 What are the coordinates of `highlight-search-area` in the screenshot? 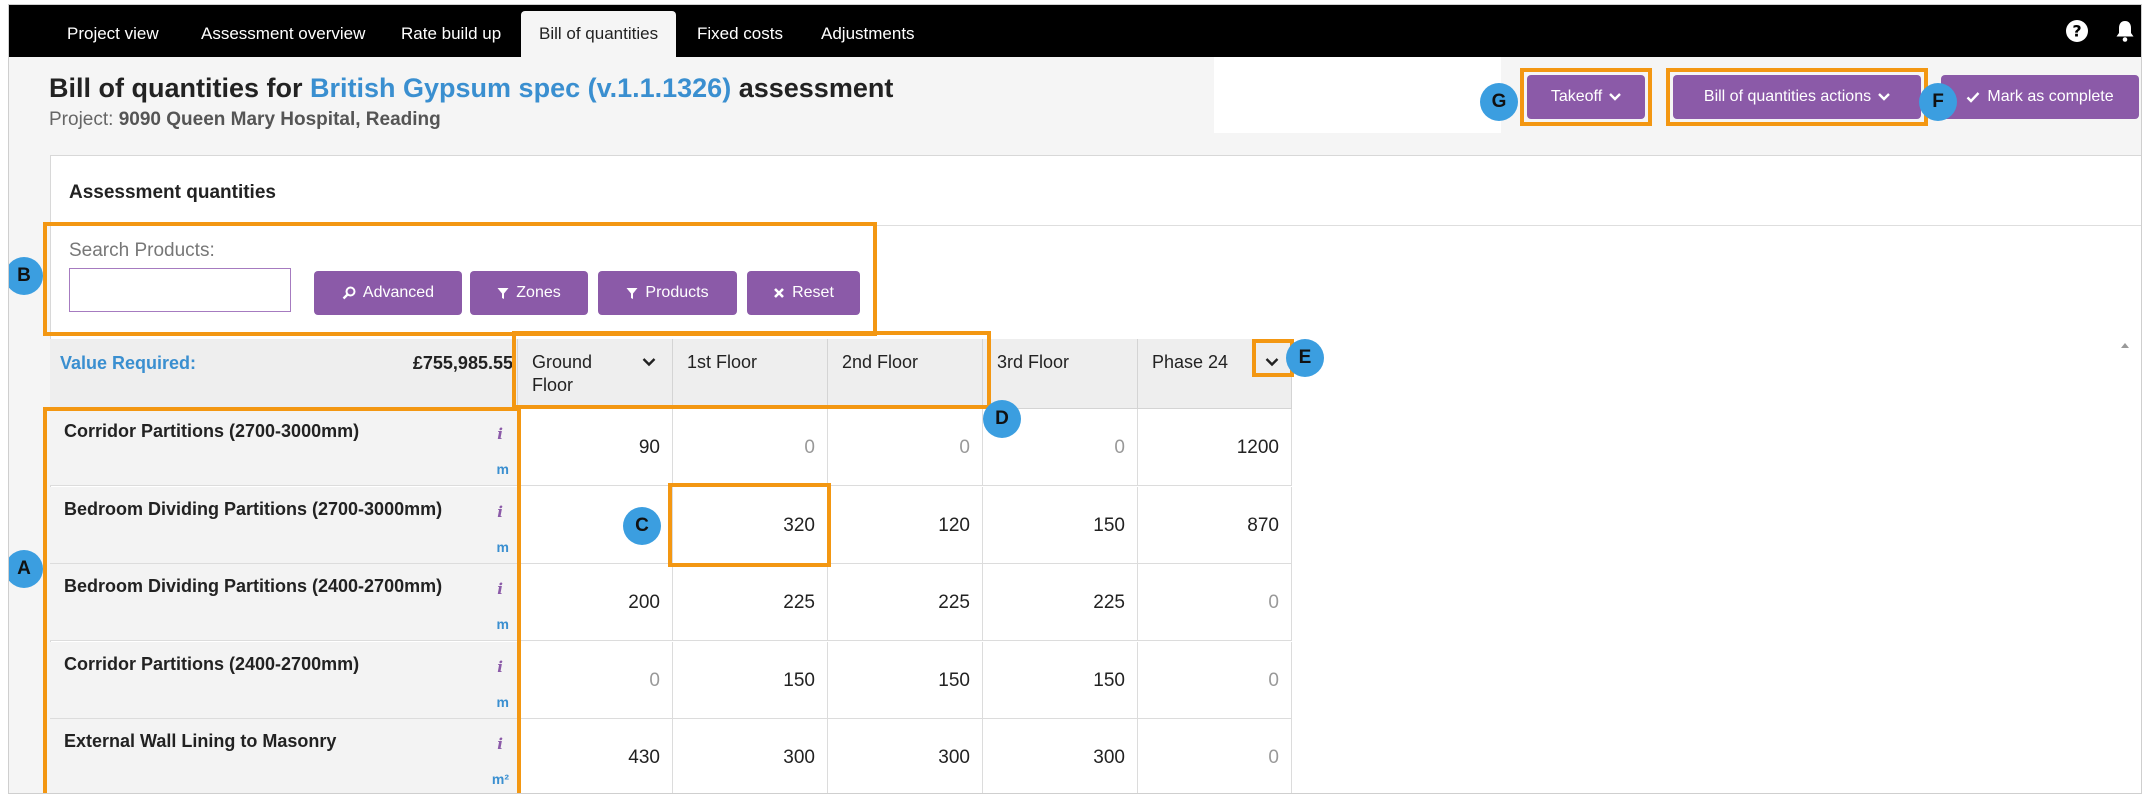 It's located at (460, 279).